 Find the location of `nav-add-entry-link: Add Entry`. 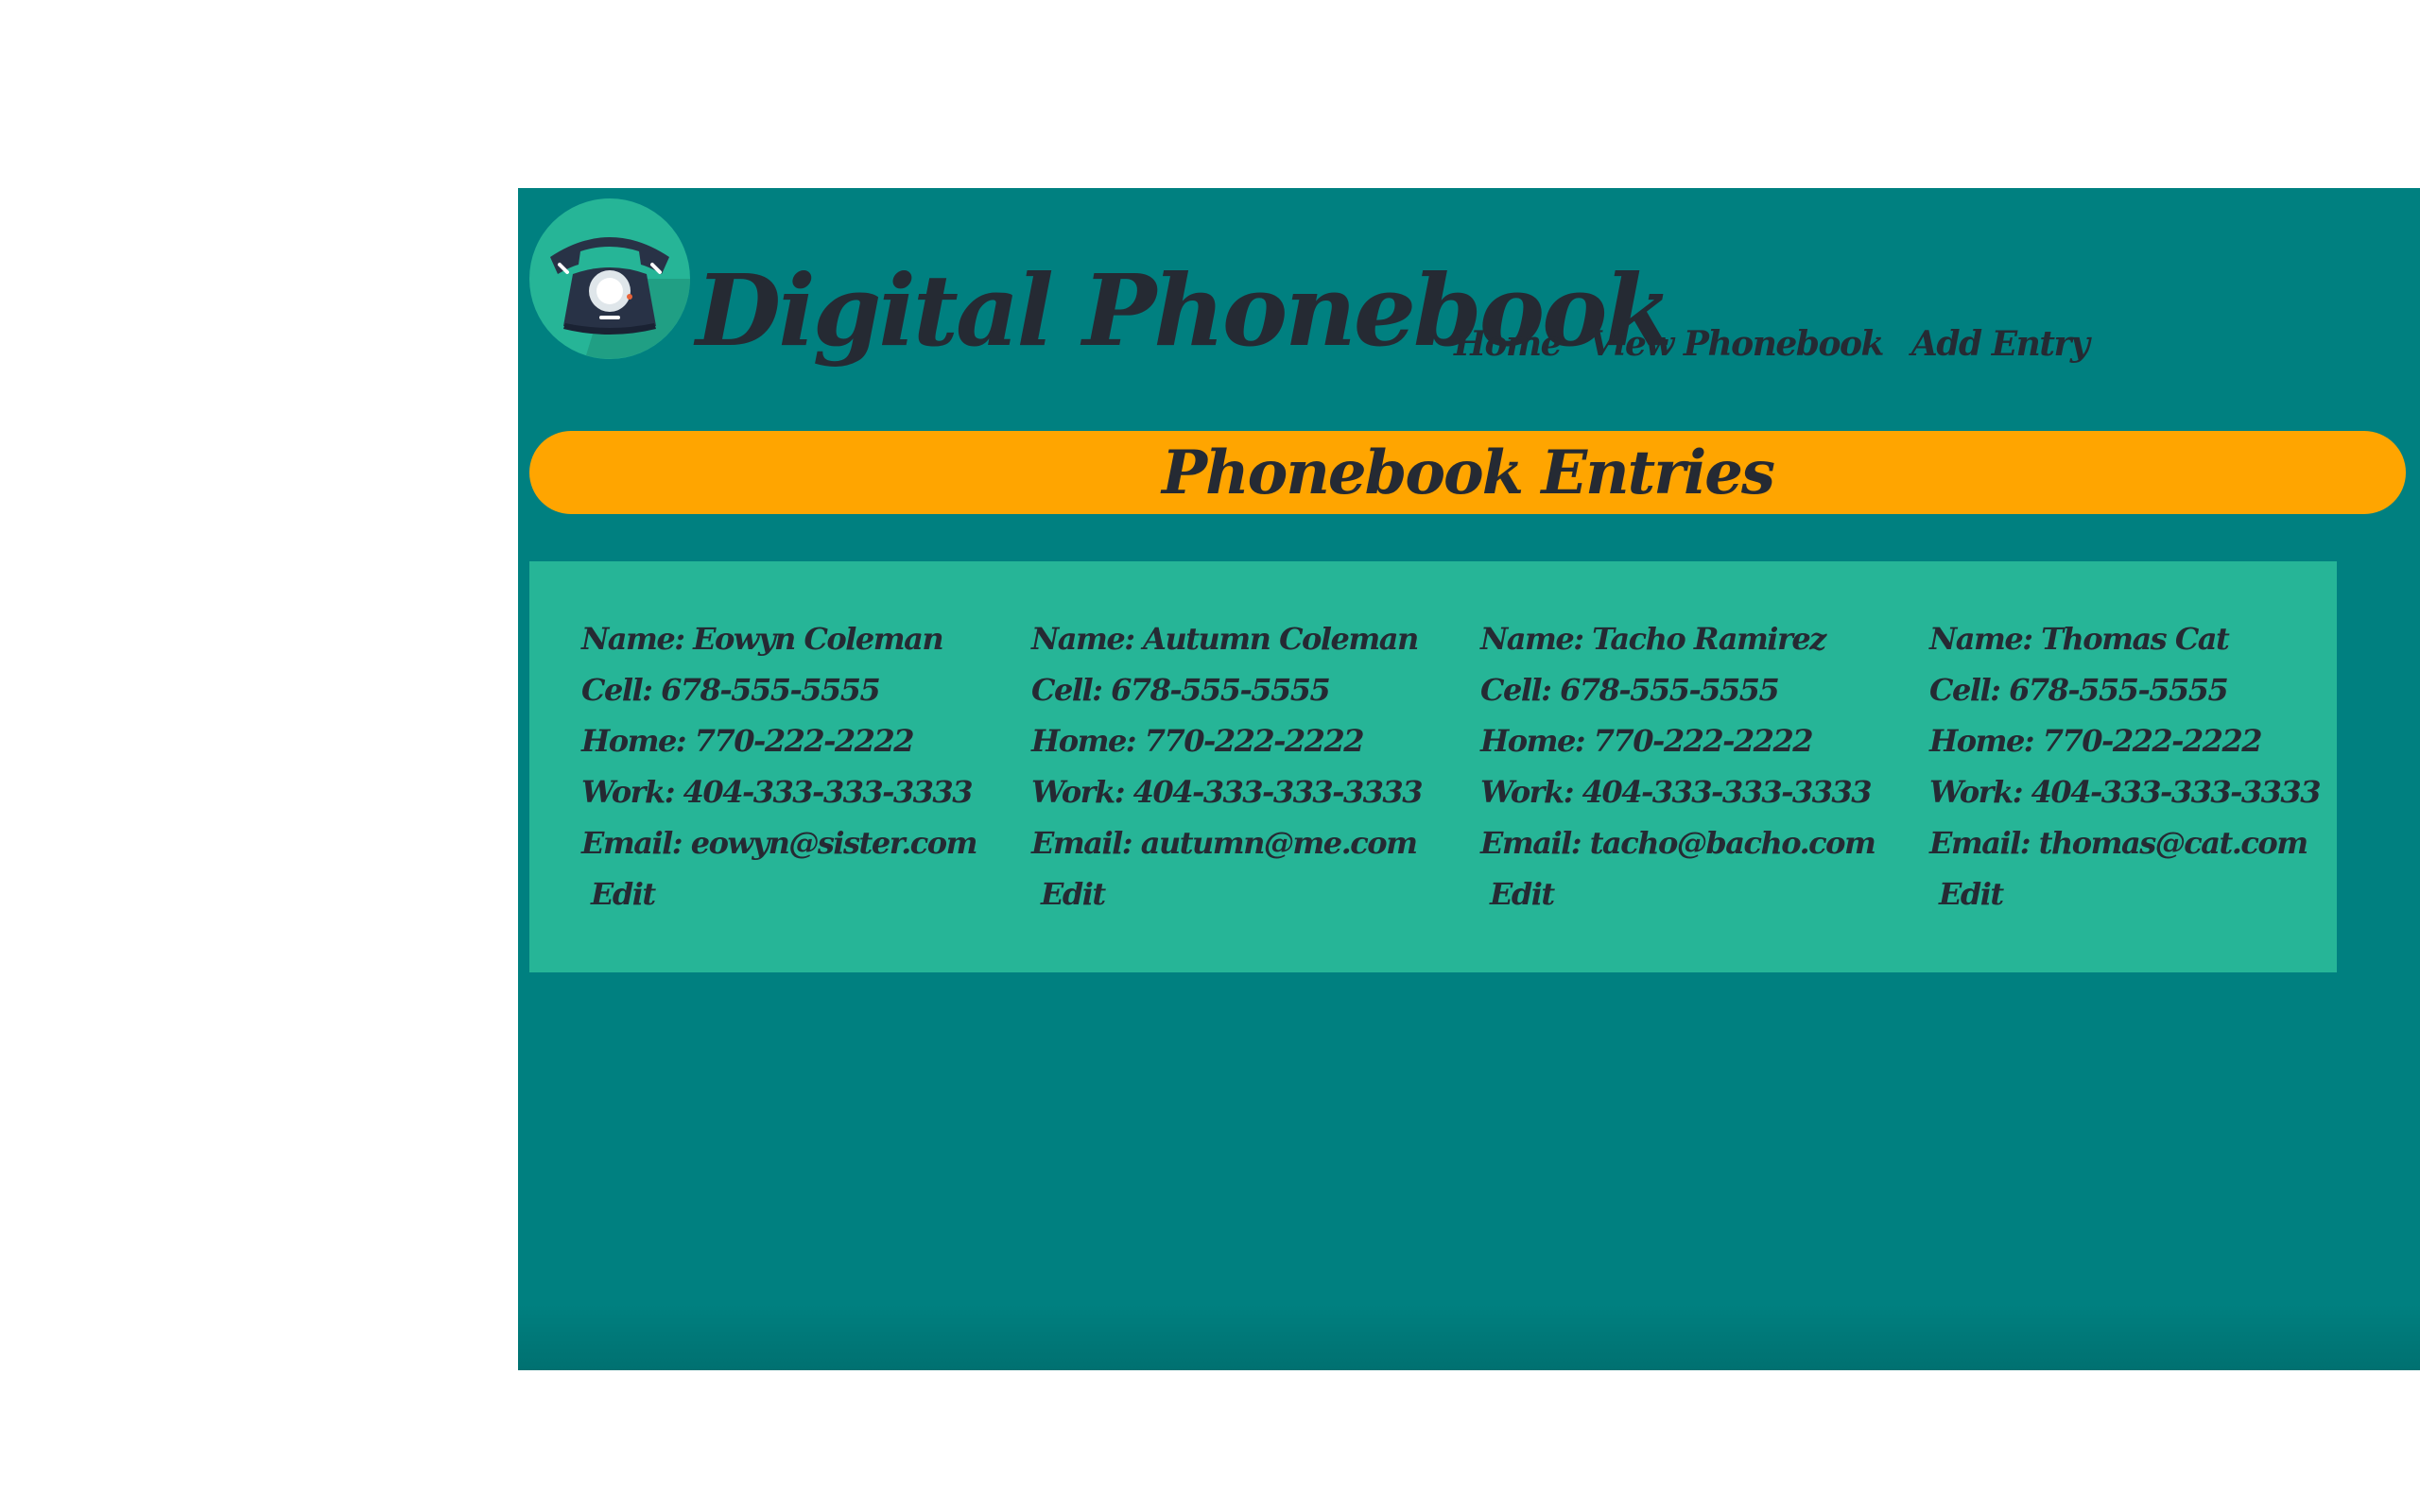

nav-add-entry-link: Add Entry is located at coordinates (2000, 344).